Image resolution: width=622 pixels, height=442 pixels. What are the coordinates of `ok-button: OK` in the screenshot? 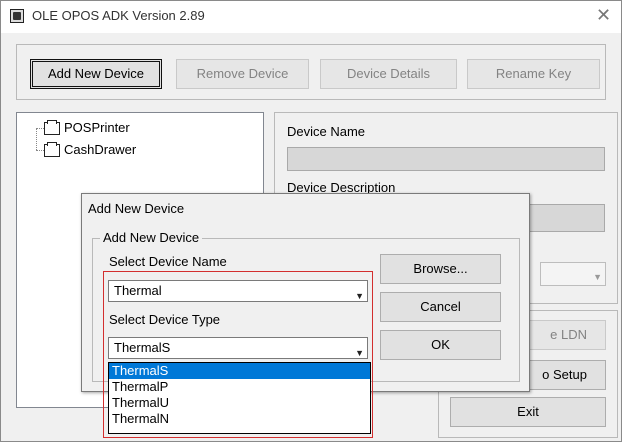 It's located at (440, 345).